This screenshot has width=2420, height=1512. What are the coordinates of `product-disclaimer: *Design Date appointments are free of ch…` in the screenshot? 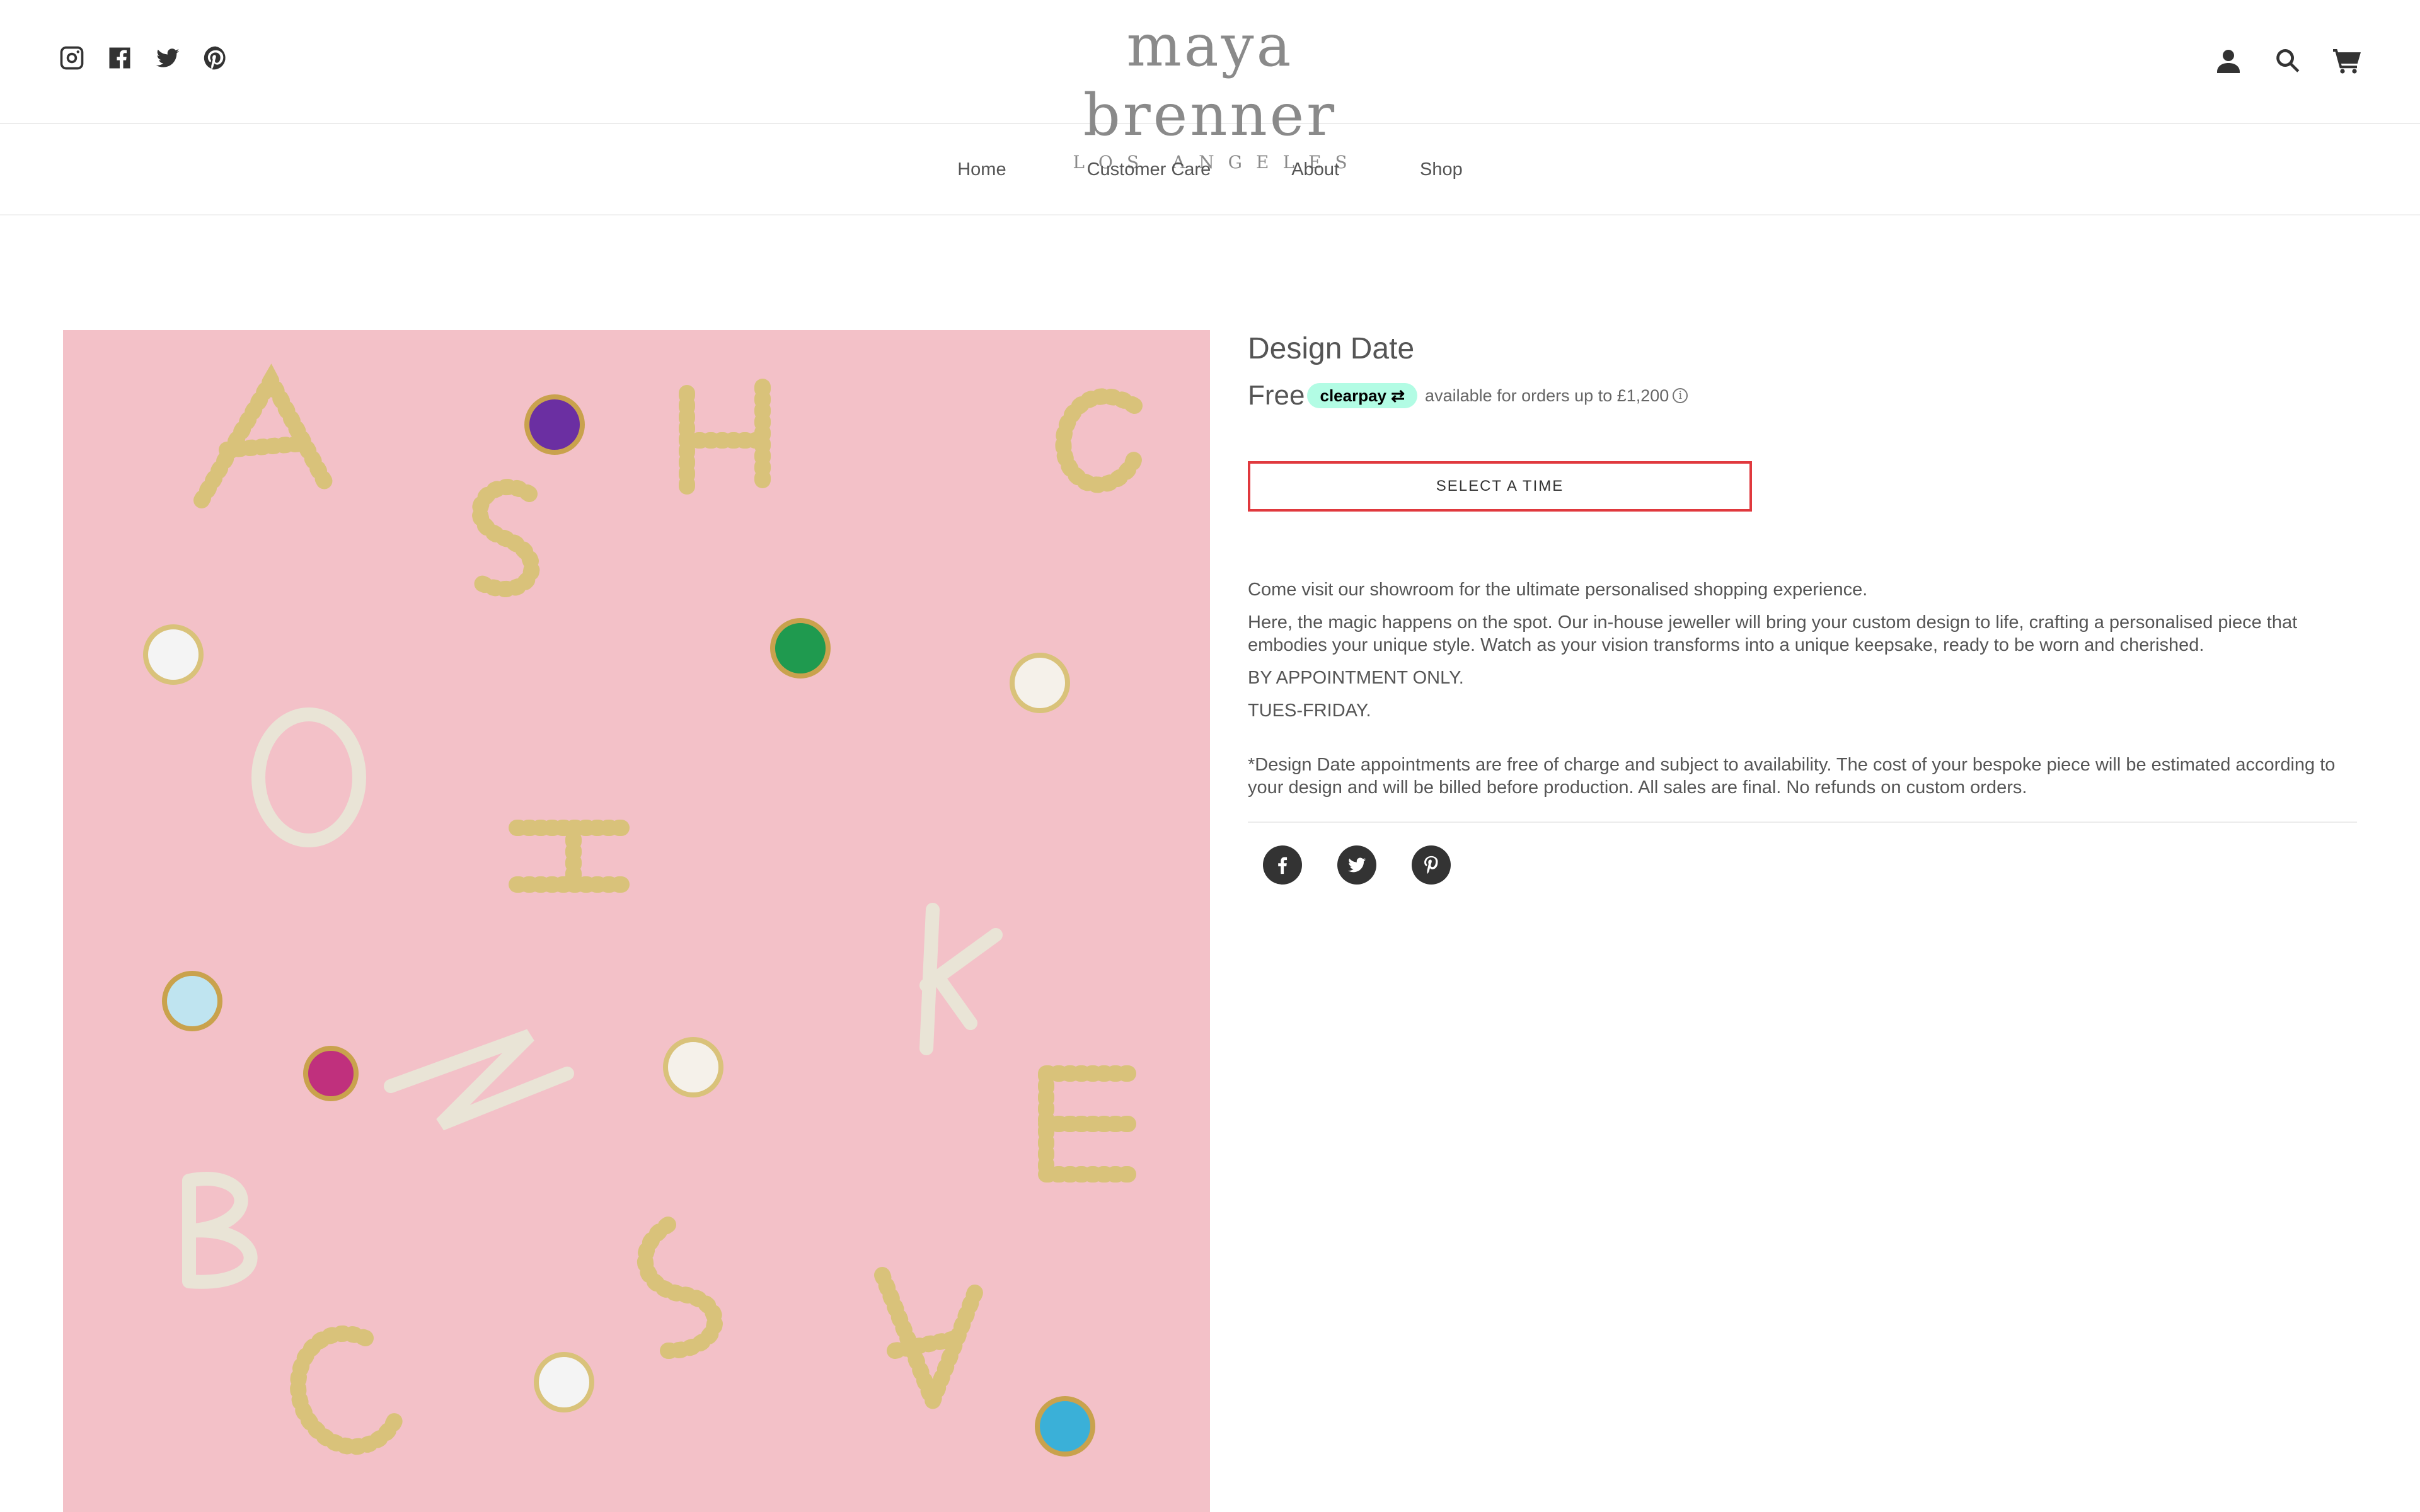 It's located at (1792, 776).